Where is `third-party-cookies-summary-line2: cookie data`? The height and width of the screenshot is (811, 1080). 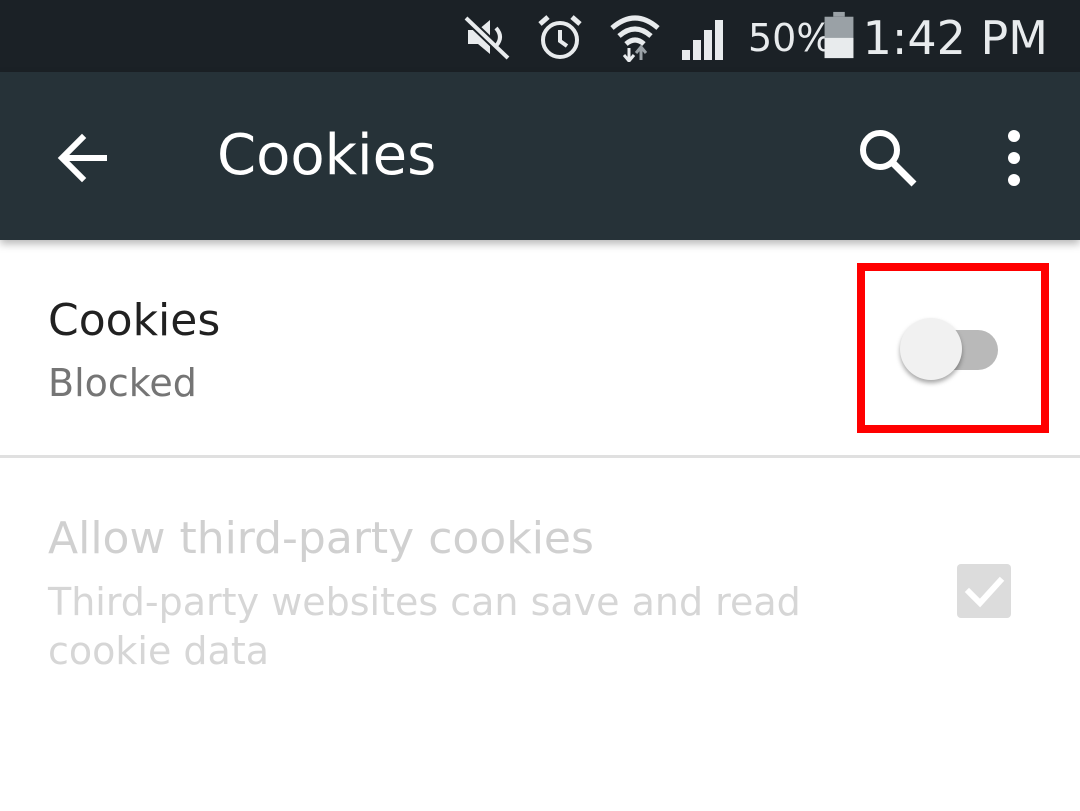
third-party-cookies-summary-line2: cookie data is located at coordinates (159, 651).